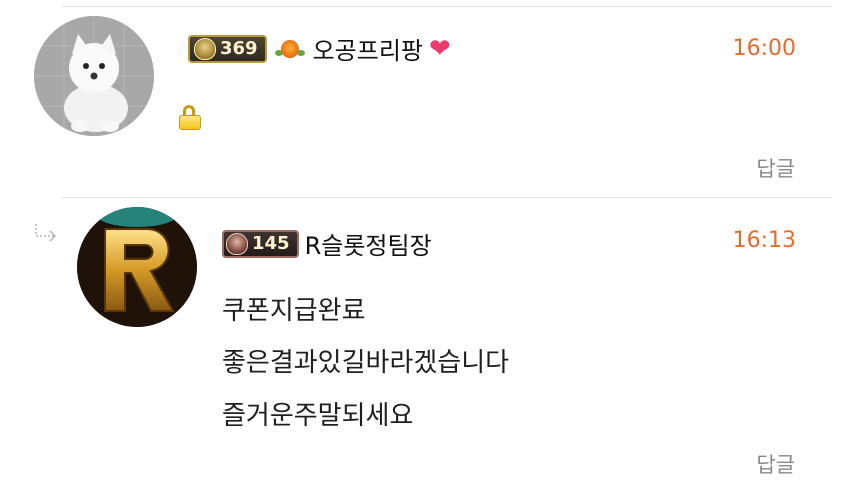  Describe the element at coordinates (368, 243) in the screenshot. I see `author-nickname: R슬롯정팀장` at that location.